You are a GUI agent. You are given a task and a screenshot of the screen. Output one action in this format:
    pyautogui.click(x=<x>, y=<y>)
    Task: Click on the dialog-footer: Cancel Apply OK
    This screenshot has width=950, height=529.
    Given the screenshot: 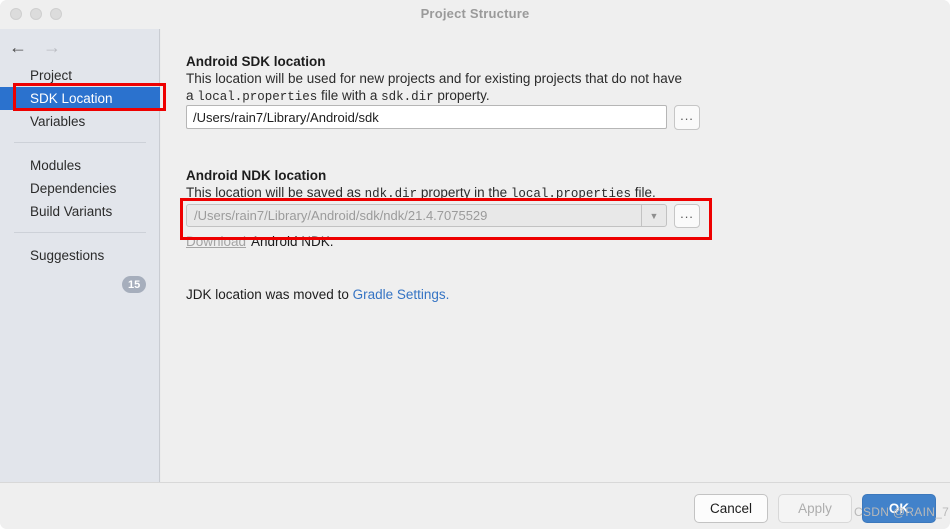 What is the action you would take?
    pyautogui.click(x=475, y=505)
    